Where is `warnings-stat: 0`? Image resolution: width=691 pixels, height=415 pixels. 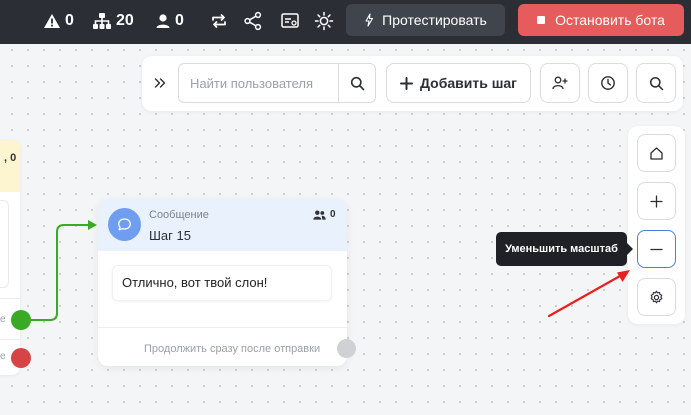 warnings-stat: 0 is located at coordinates (58, 21).